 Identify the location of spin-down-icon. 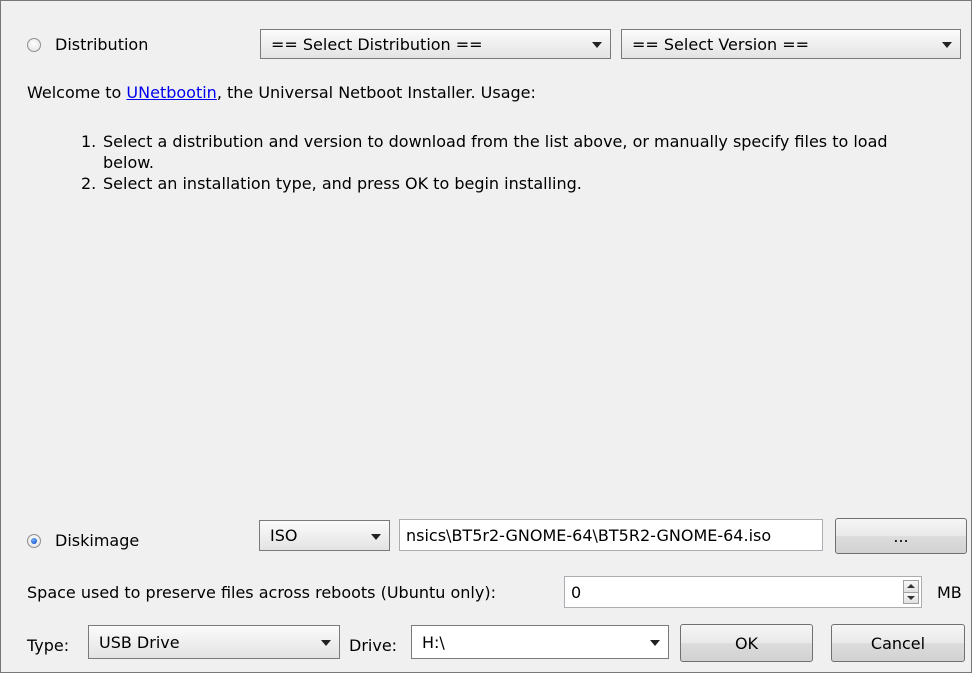
(911, 597).